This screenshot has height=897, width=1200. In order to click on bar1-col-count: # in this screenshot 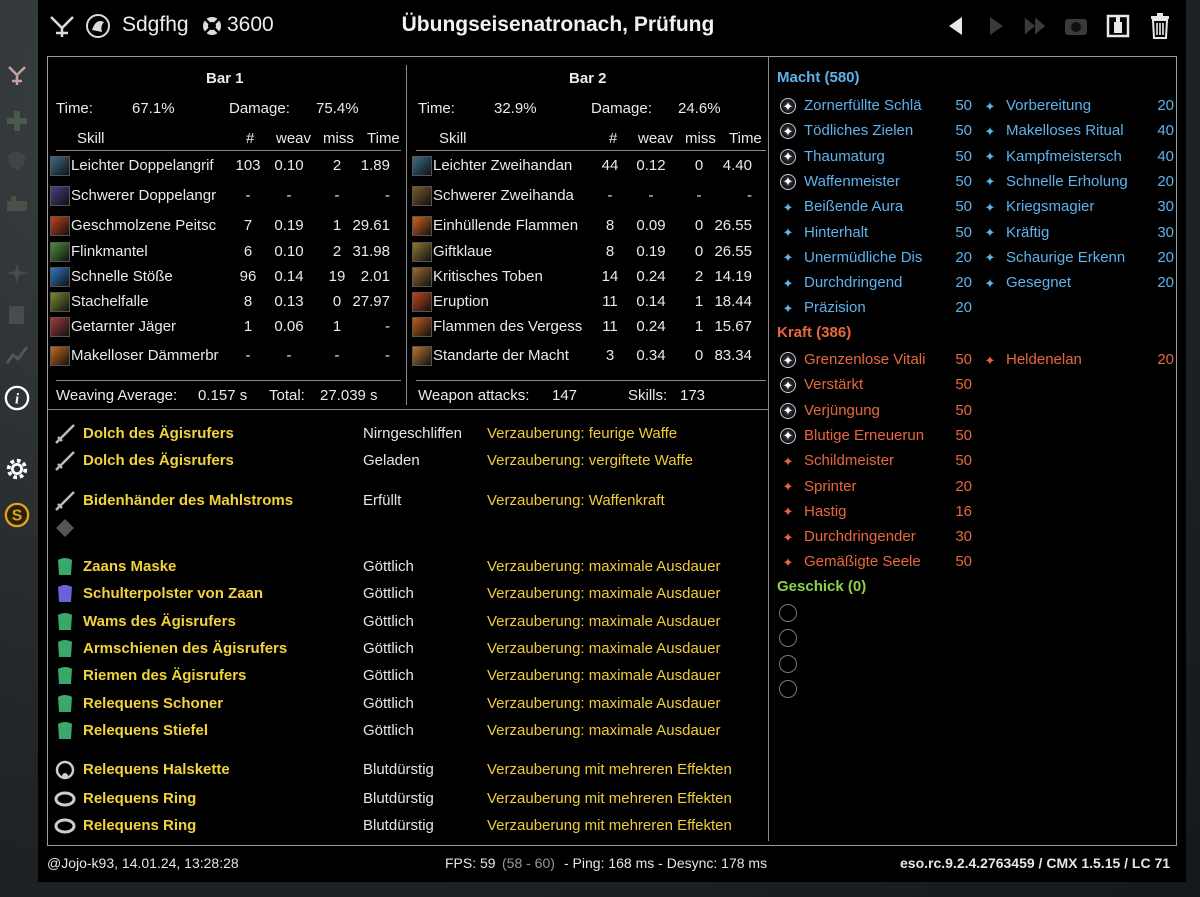, I will do `click(250, 138)`.